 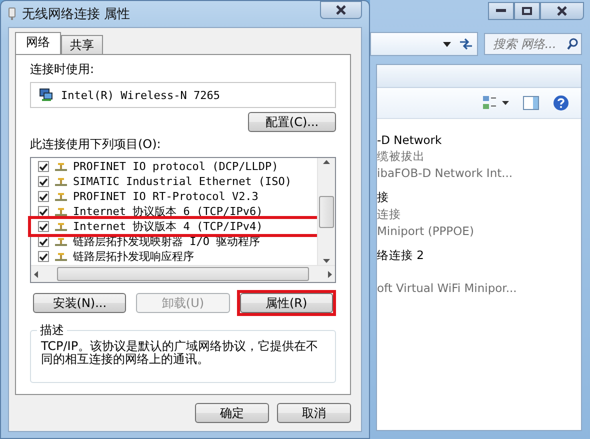 I want to click on scroll-left-icon, so click(x=36, y=274).